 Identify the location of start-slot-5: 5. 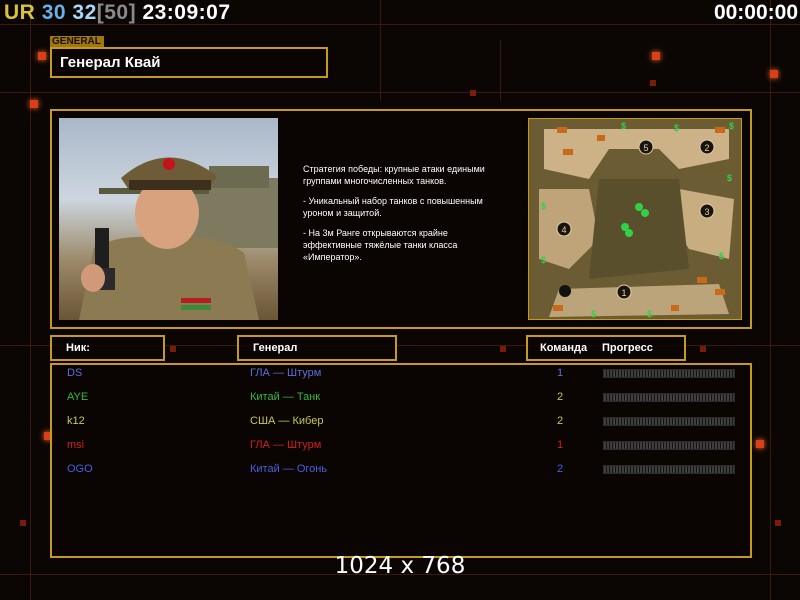
(646, 147).